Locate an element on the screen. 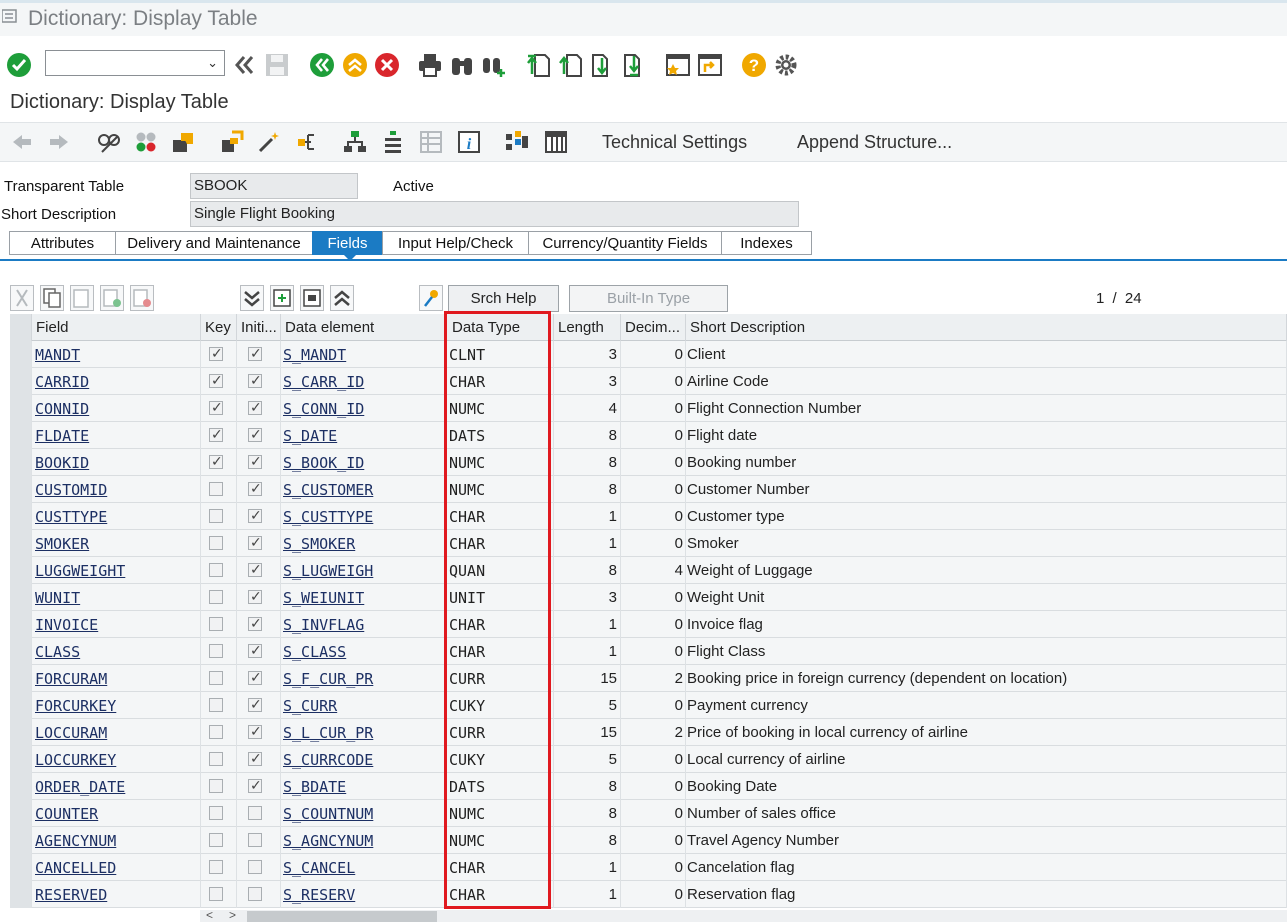 The height and width of the screenshot is (922, 1287). data-element-link: S_CLASS is located at coordinates (363, 651).